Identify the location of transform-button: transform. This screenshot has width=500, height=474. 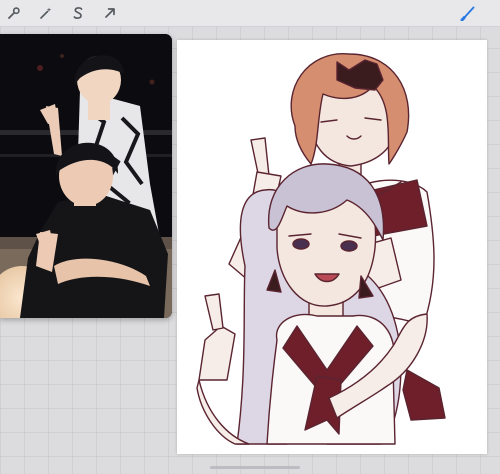
(110, 13).